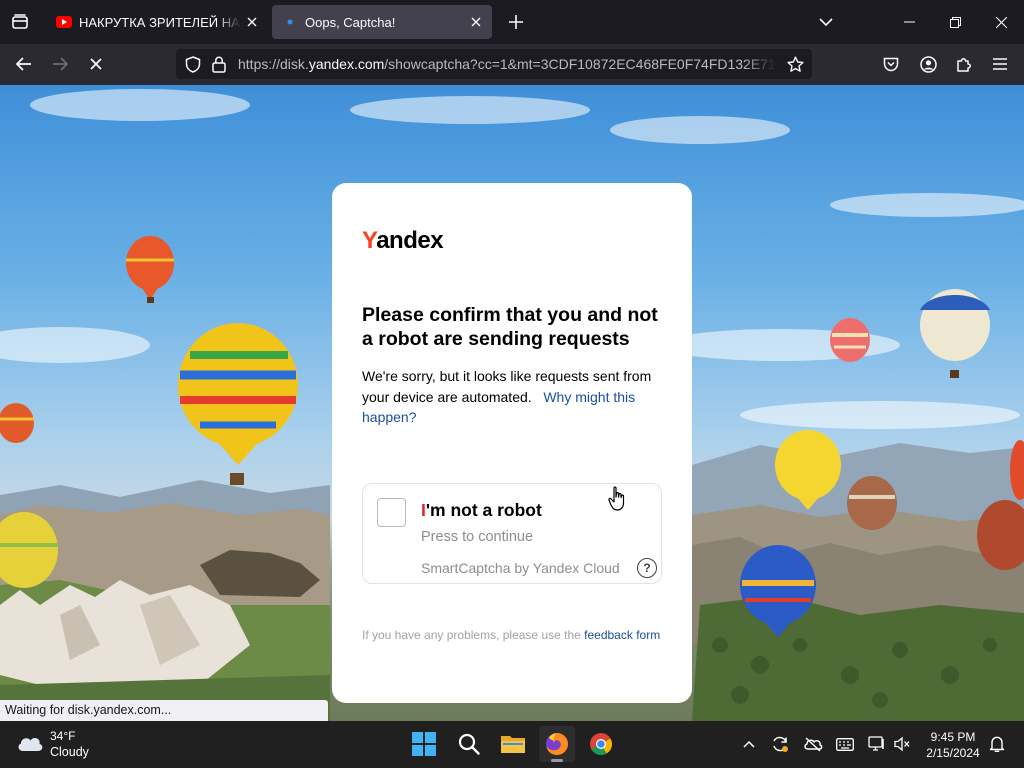 The height and width of the screenshot is (768, 1024). I want to click on label-rest: 'm not a robot, so click(483, 510).